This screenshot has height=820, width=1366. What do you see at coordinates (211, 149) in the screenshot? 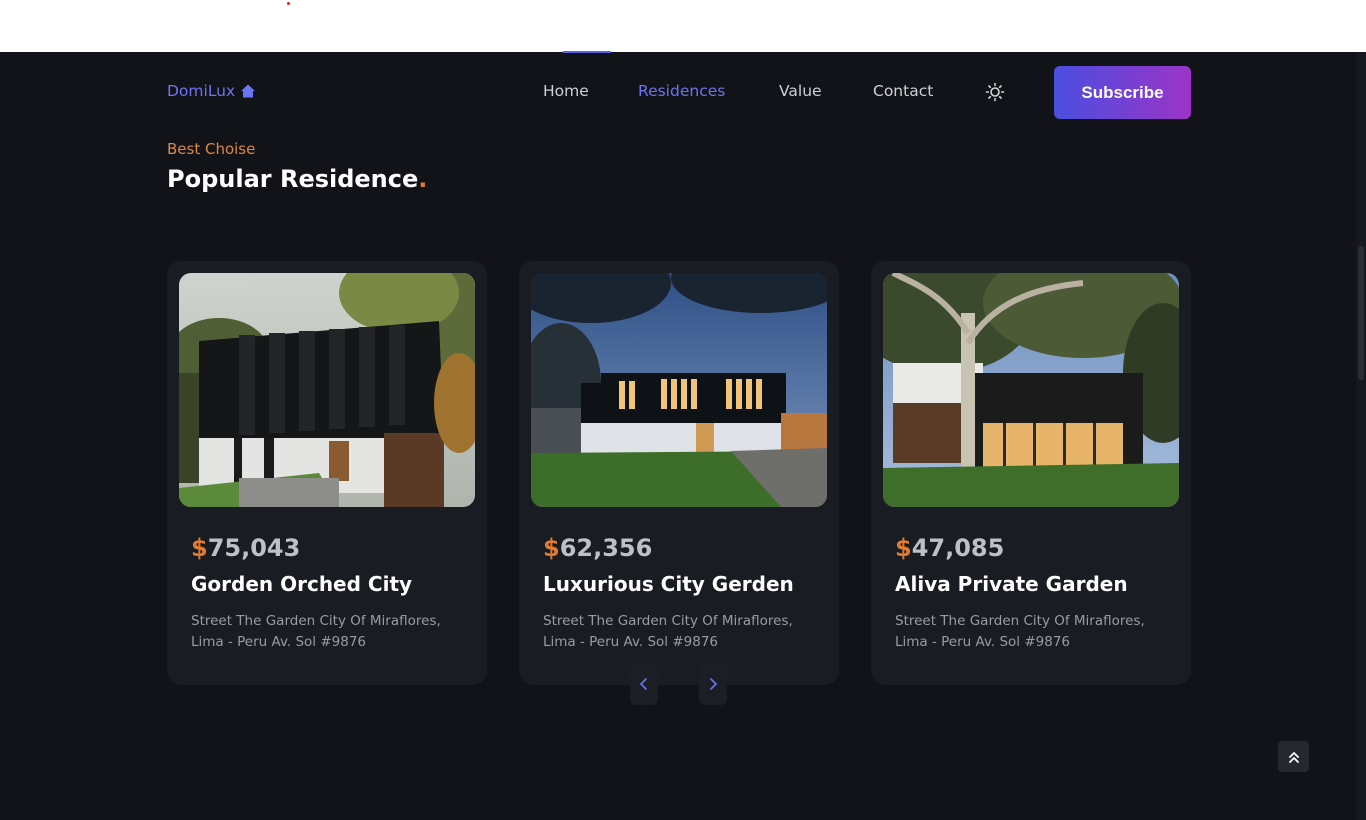
I see `section-subtitle: Best Choise` at bounding box center [211, 149].